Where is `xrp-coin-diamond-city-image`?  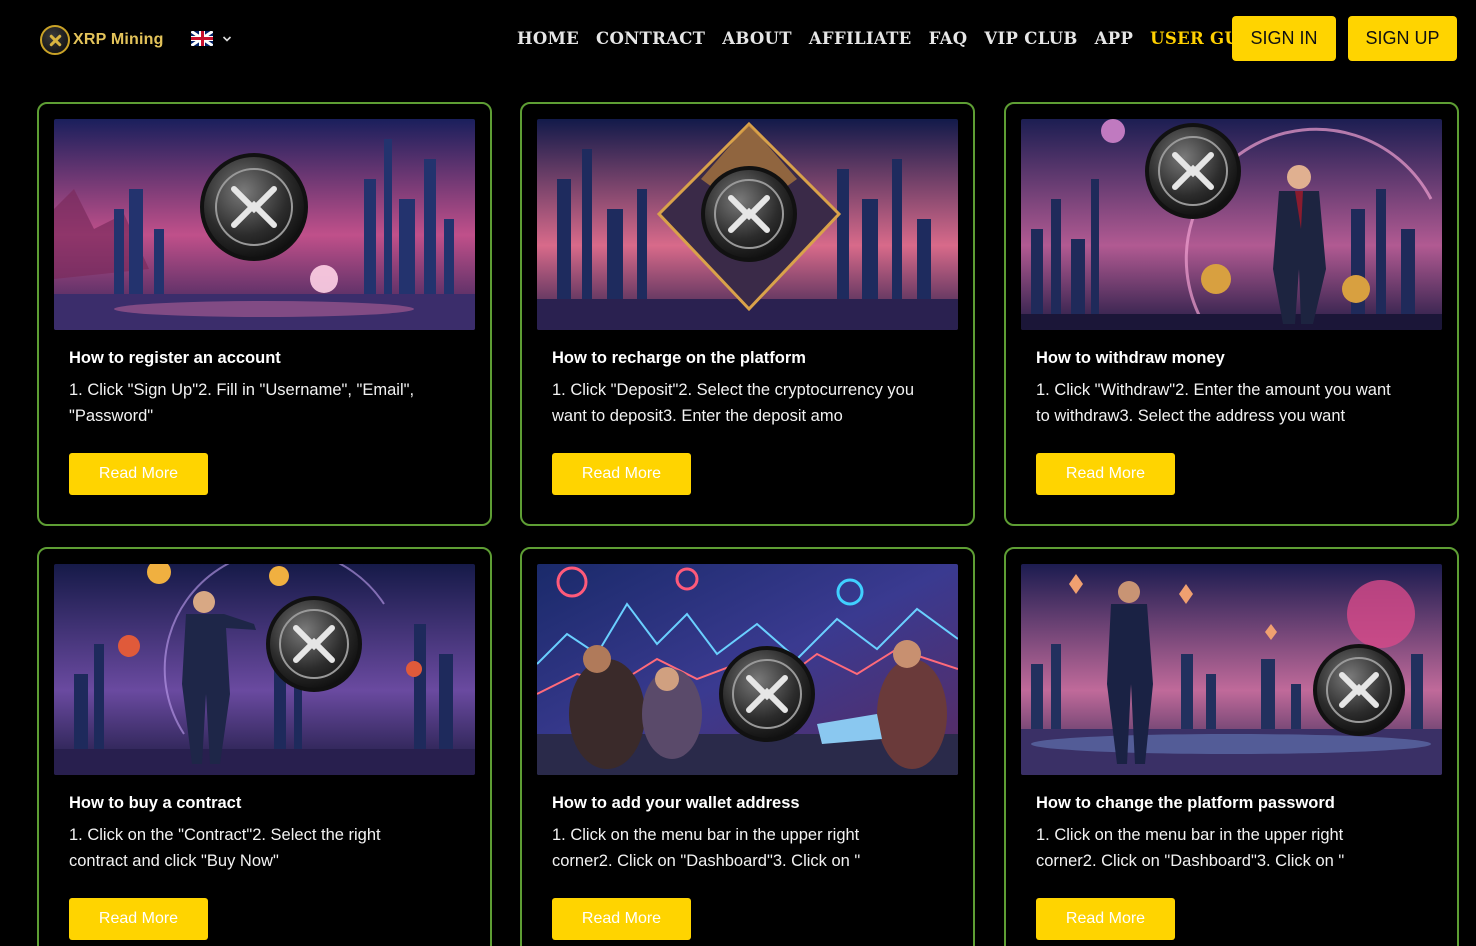 xrp-coin-diamond-city-image is located at coordinates (747, 224).